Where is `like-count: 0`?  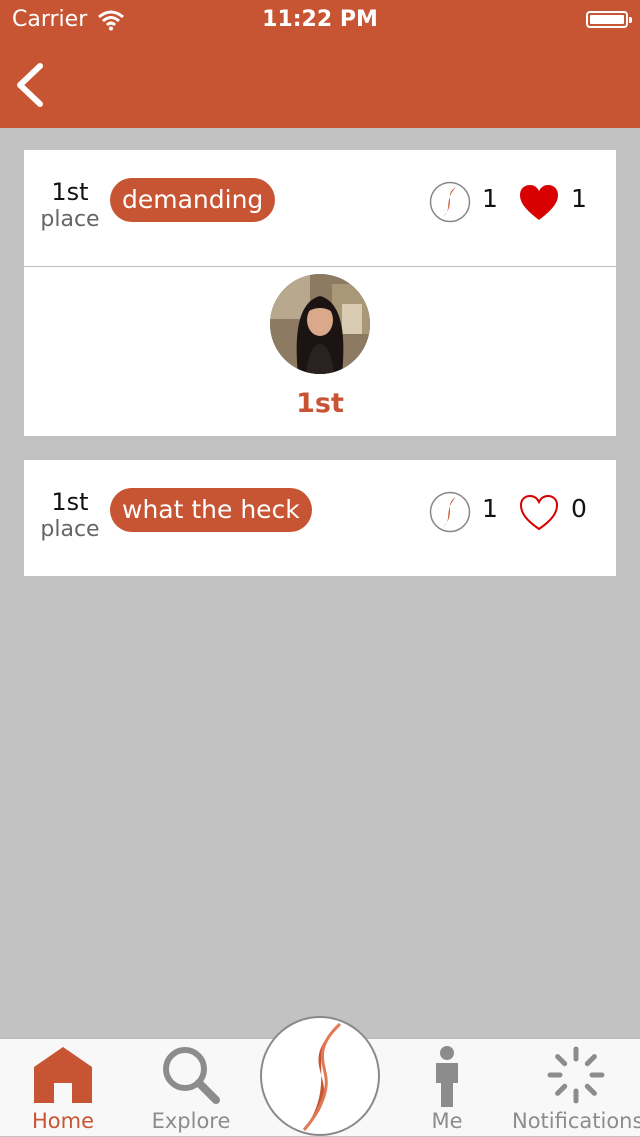 like-count: 0 is located at coordinates (579, 508).